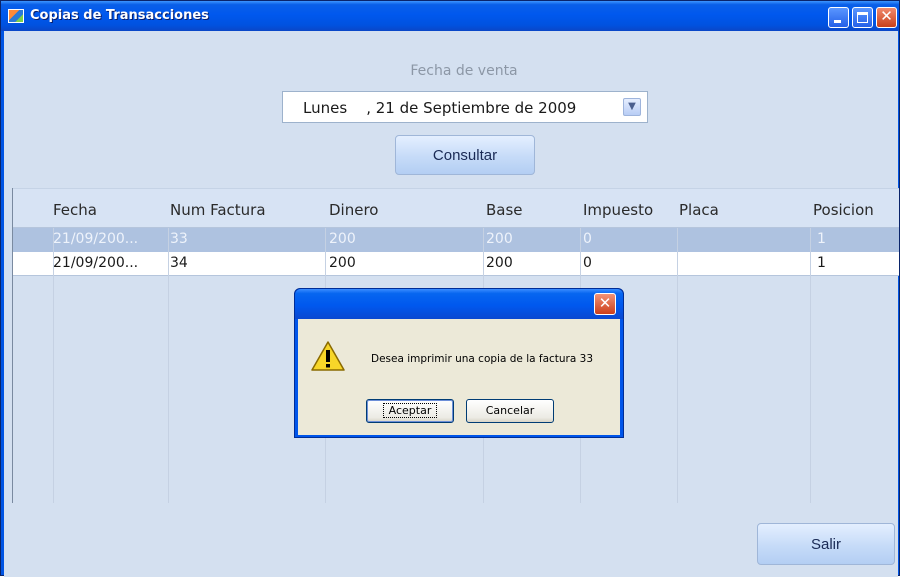 The width and height of the screenshot is (900, 577). Describe the element at coordinates (456, 264) in the screenshot. I see `table-row: 21/09/200... 34 200 200 0 1` at that location.